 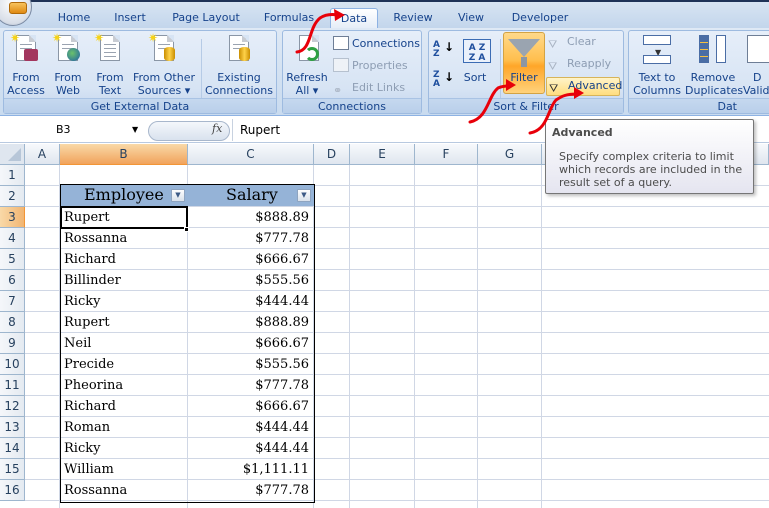 What do you see at coordinates (307, 77) in the screenshot?
I see `refresh-all-label-1: Refresh` at bounding box center [307, 77].